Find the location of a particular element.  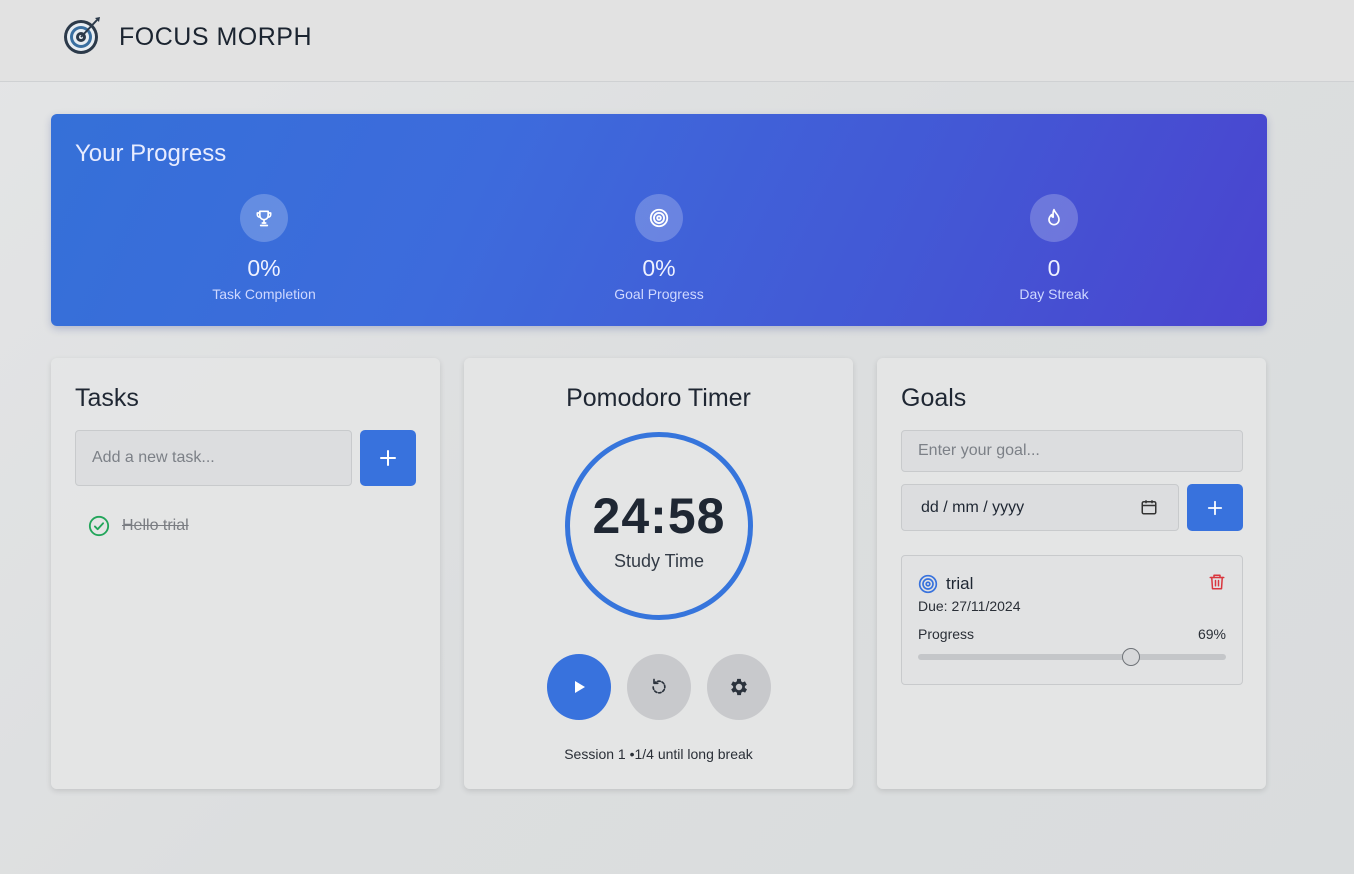

goal-item: trial Due: 27/11/2024 Progress 69% is located at coordinates (1072, 620).